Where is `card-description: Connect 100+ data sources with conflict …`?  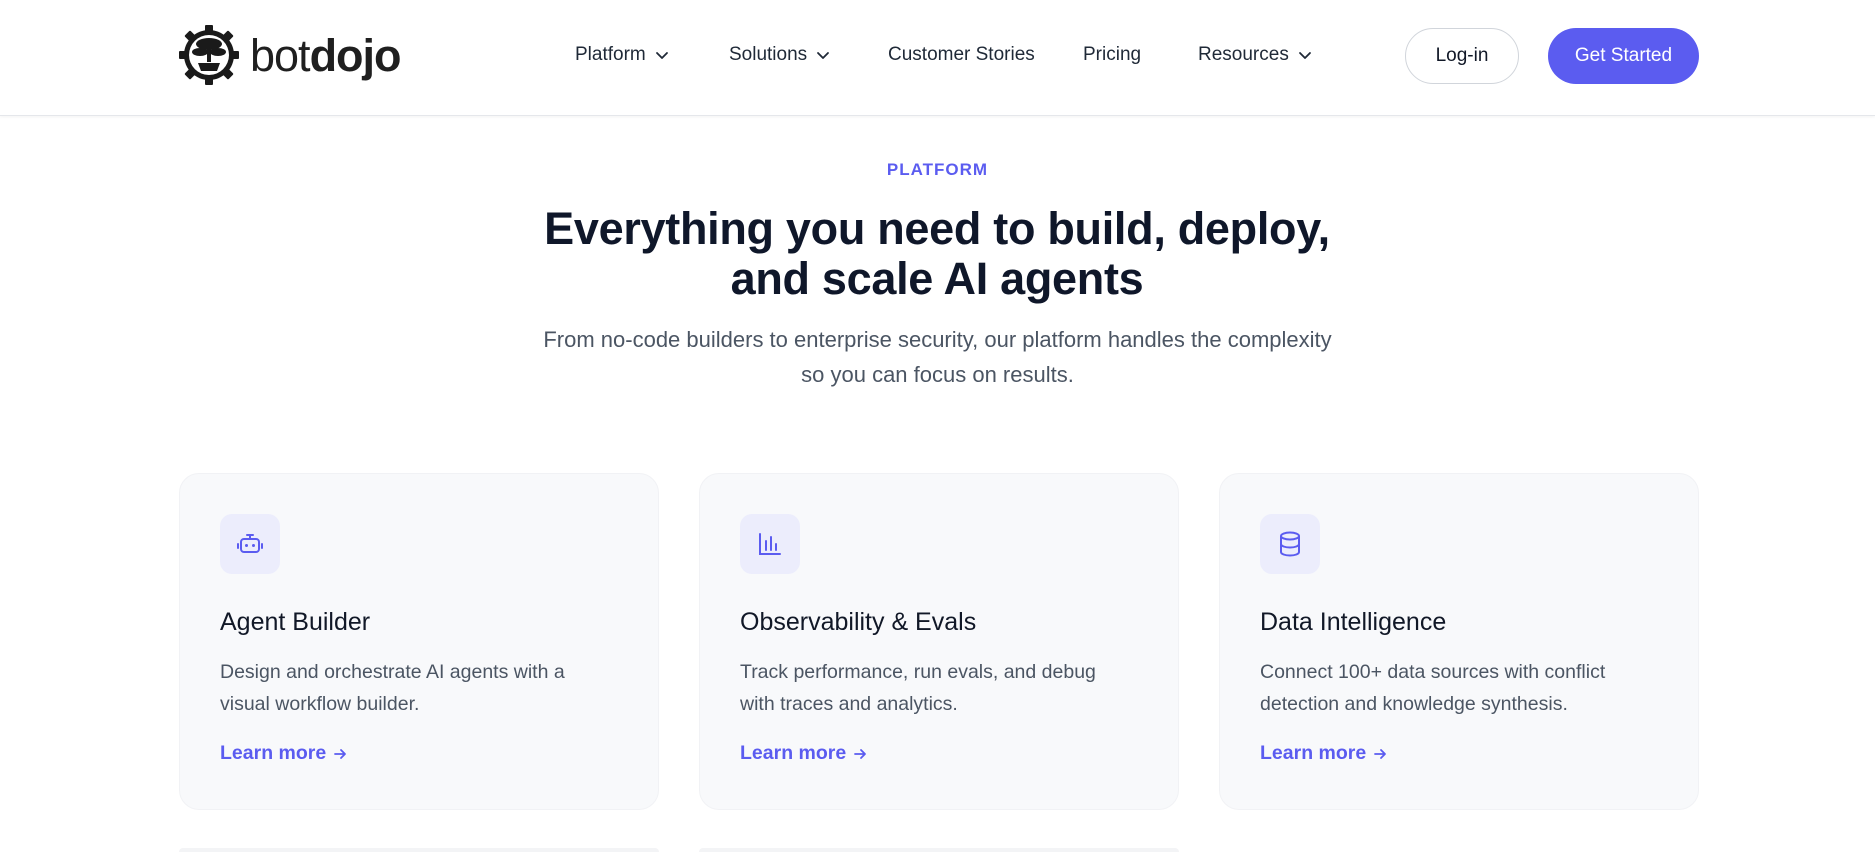
card-description: Connect 100+ data sources with conflict … is located at coordinates (1460, 688).